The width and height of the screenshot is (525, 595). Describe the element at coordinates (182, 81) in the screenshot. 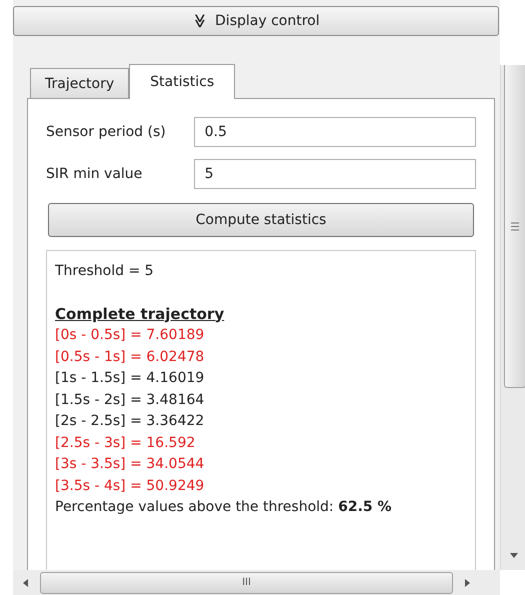

I see `tab: Statistics` at that location.